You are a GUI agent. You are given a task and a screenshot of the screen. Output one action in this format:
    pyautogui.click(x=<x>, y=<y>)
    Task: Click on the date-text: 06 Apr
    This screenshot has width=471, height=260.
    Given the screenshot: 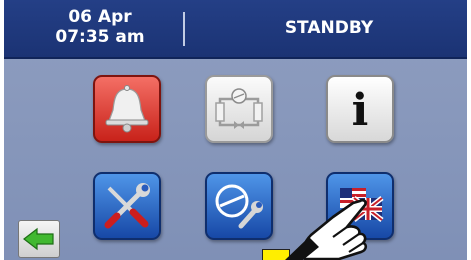 What is the action you would take?
    pyautogui.click(x=100, y=17)
    